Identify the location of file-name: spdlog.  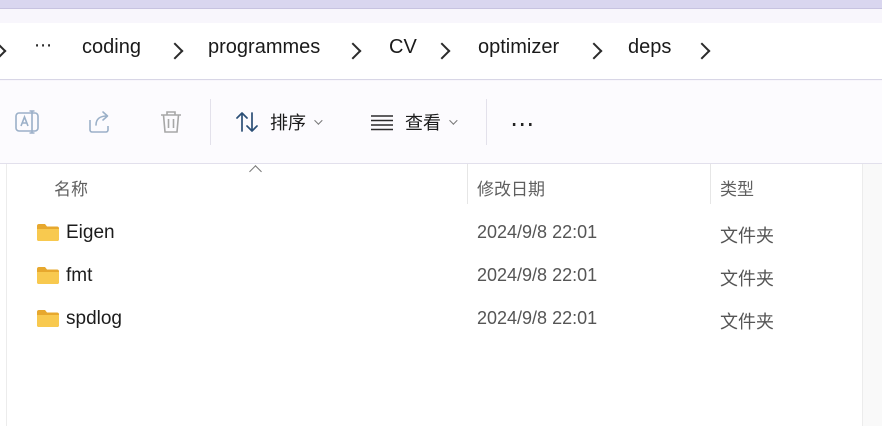
(94, 318).